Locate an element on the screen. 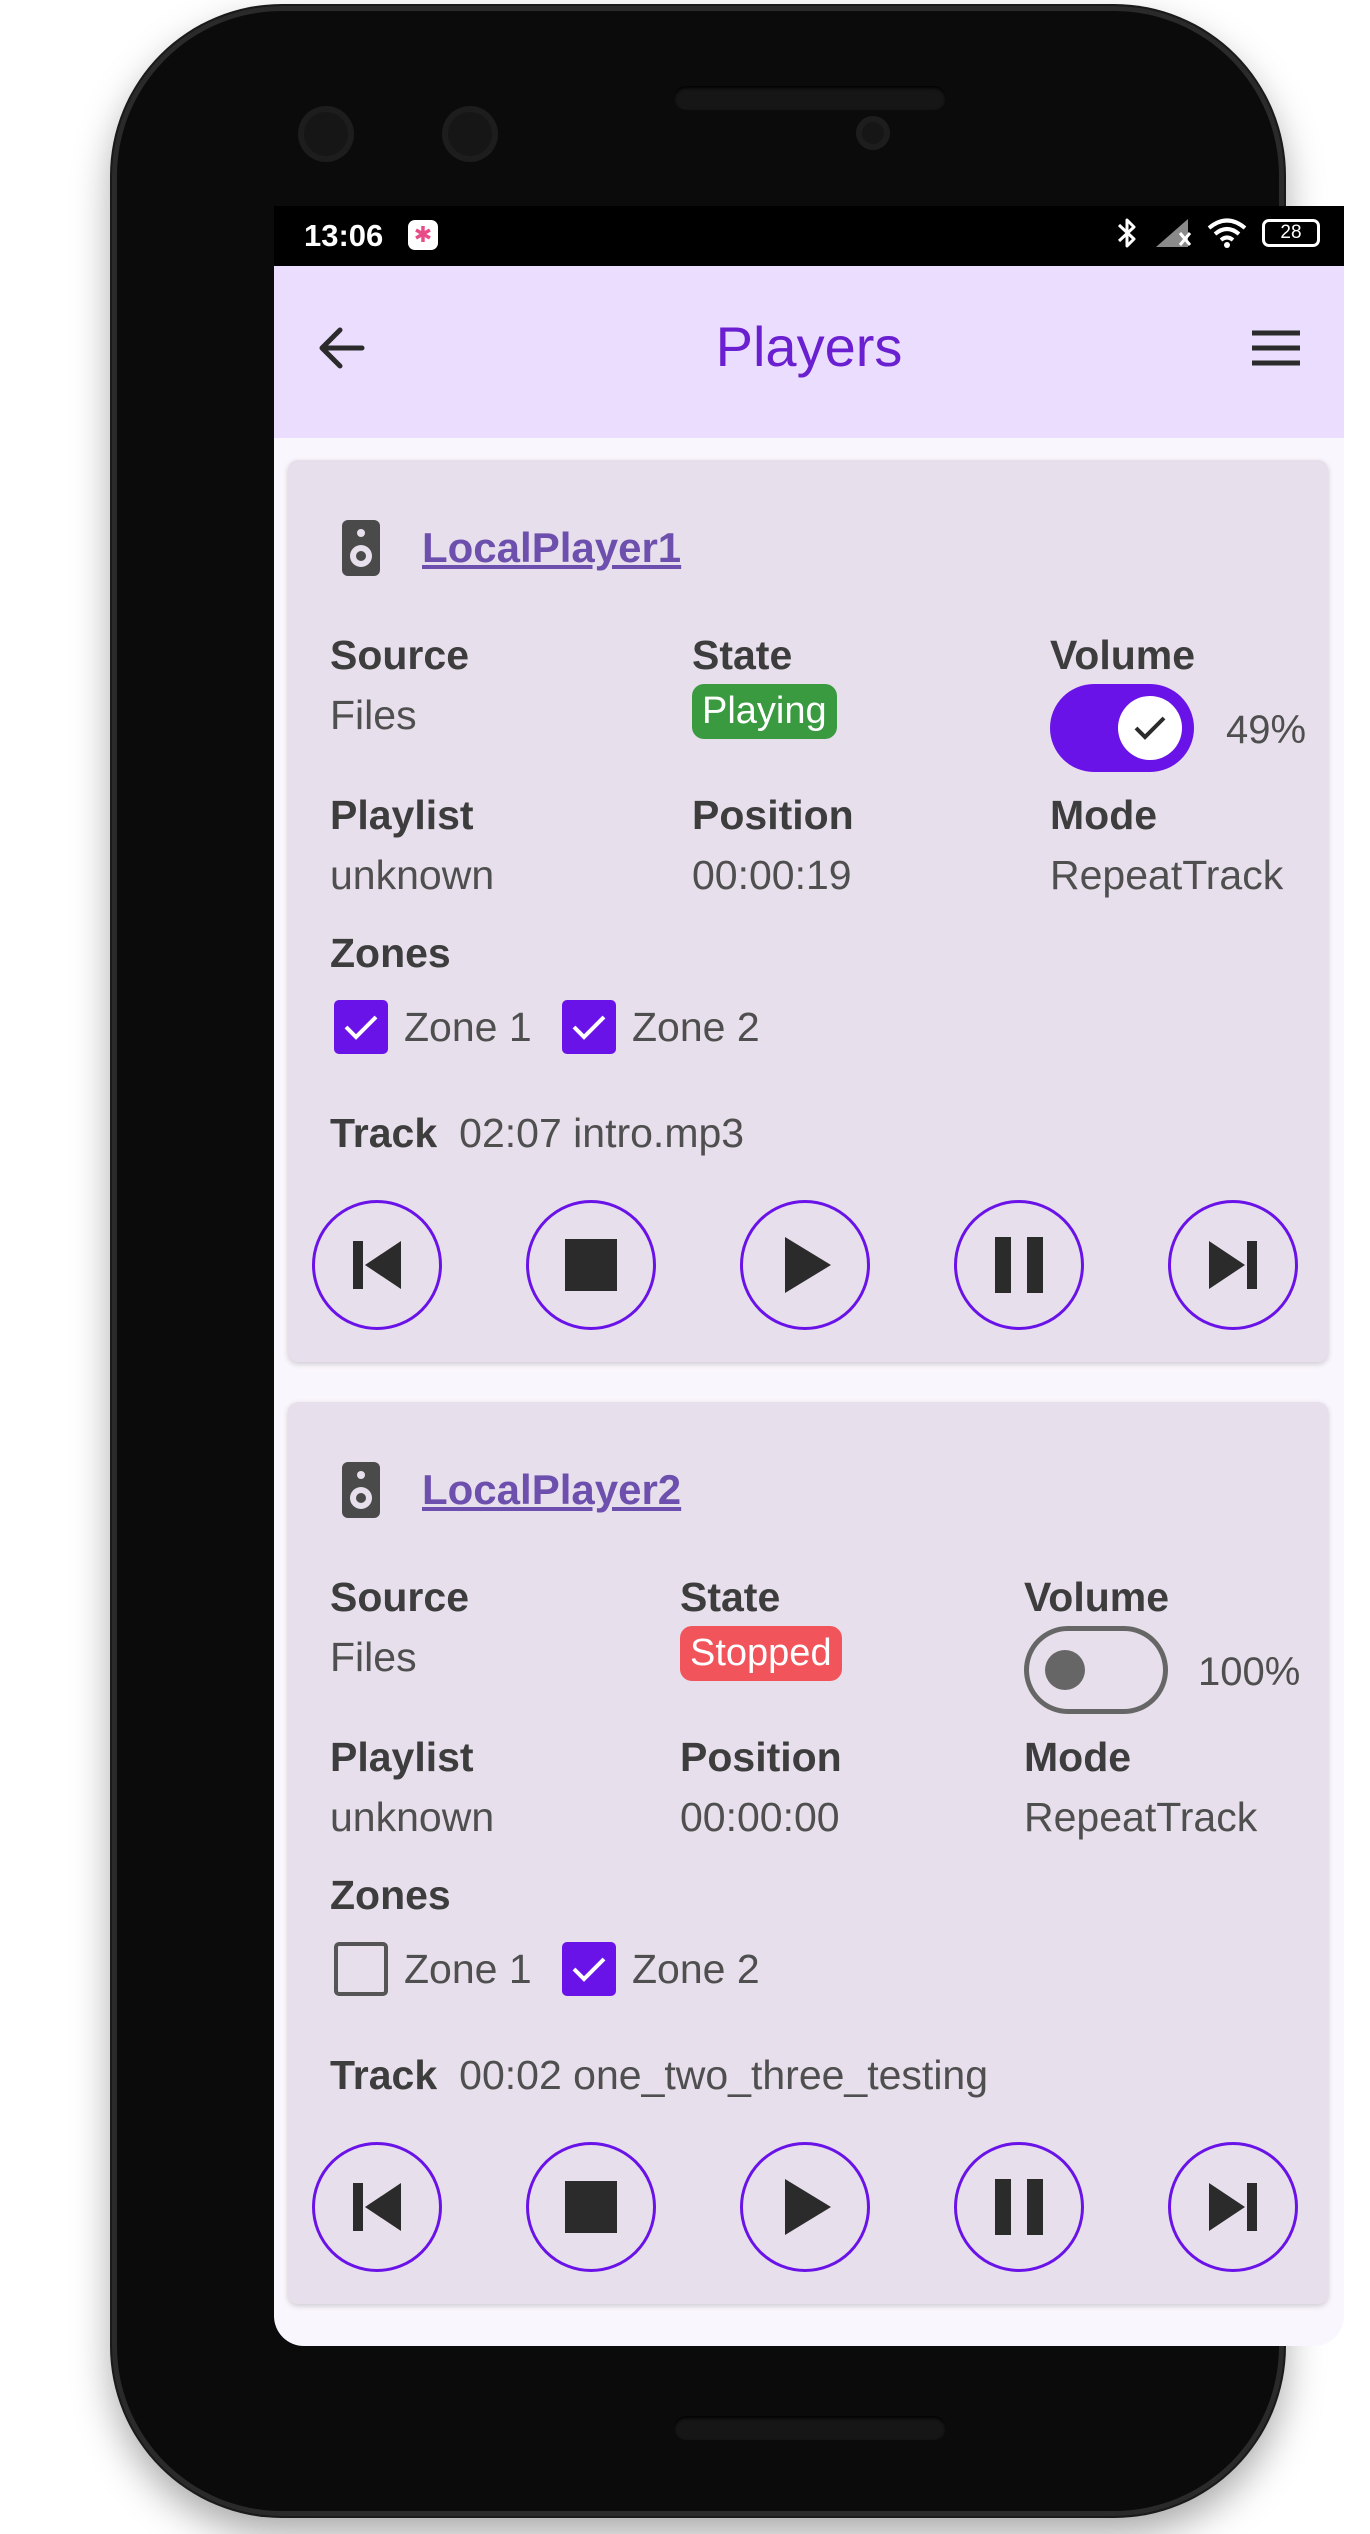  track-time: 02:07 is located at coordinates (510, 1133).